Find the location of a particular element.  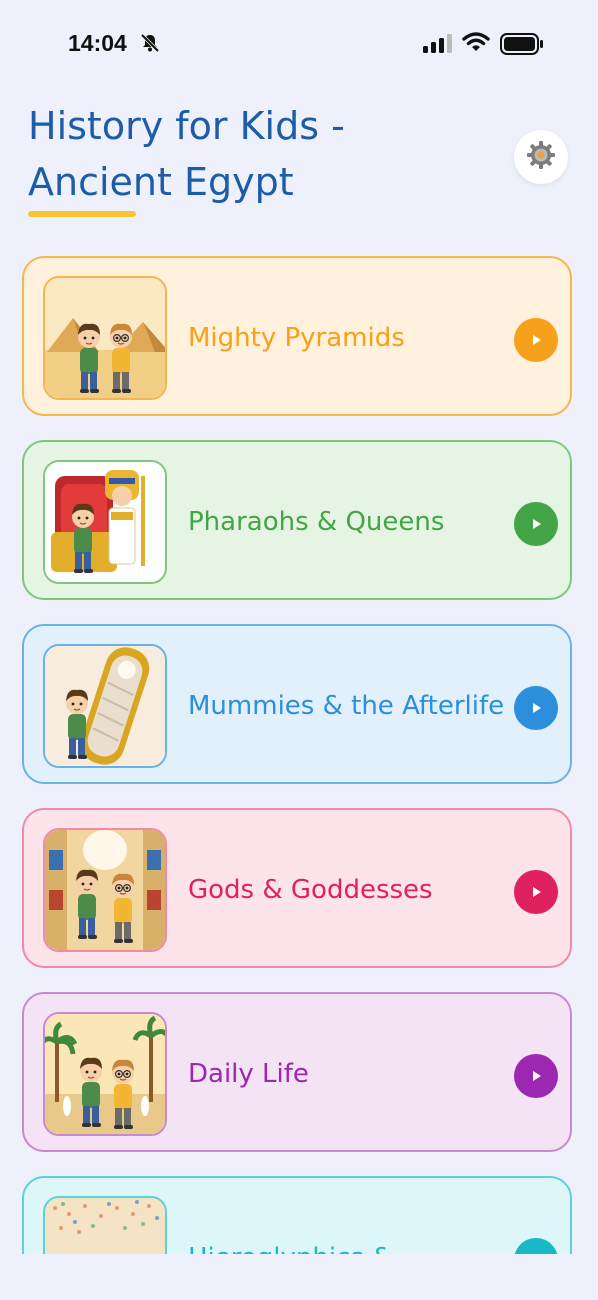

topic-card: Mighty Pyramids is located at coordinates (297, 336).